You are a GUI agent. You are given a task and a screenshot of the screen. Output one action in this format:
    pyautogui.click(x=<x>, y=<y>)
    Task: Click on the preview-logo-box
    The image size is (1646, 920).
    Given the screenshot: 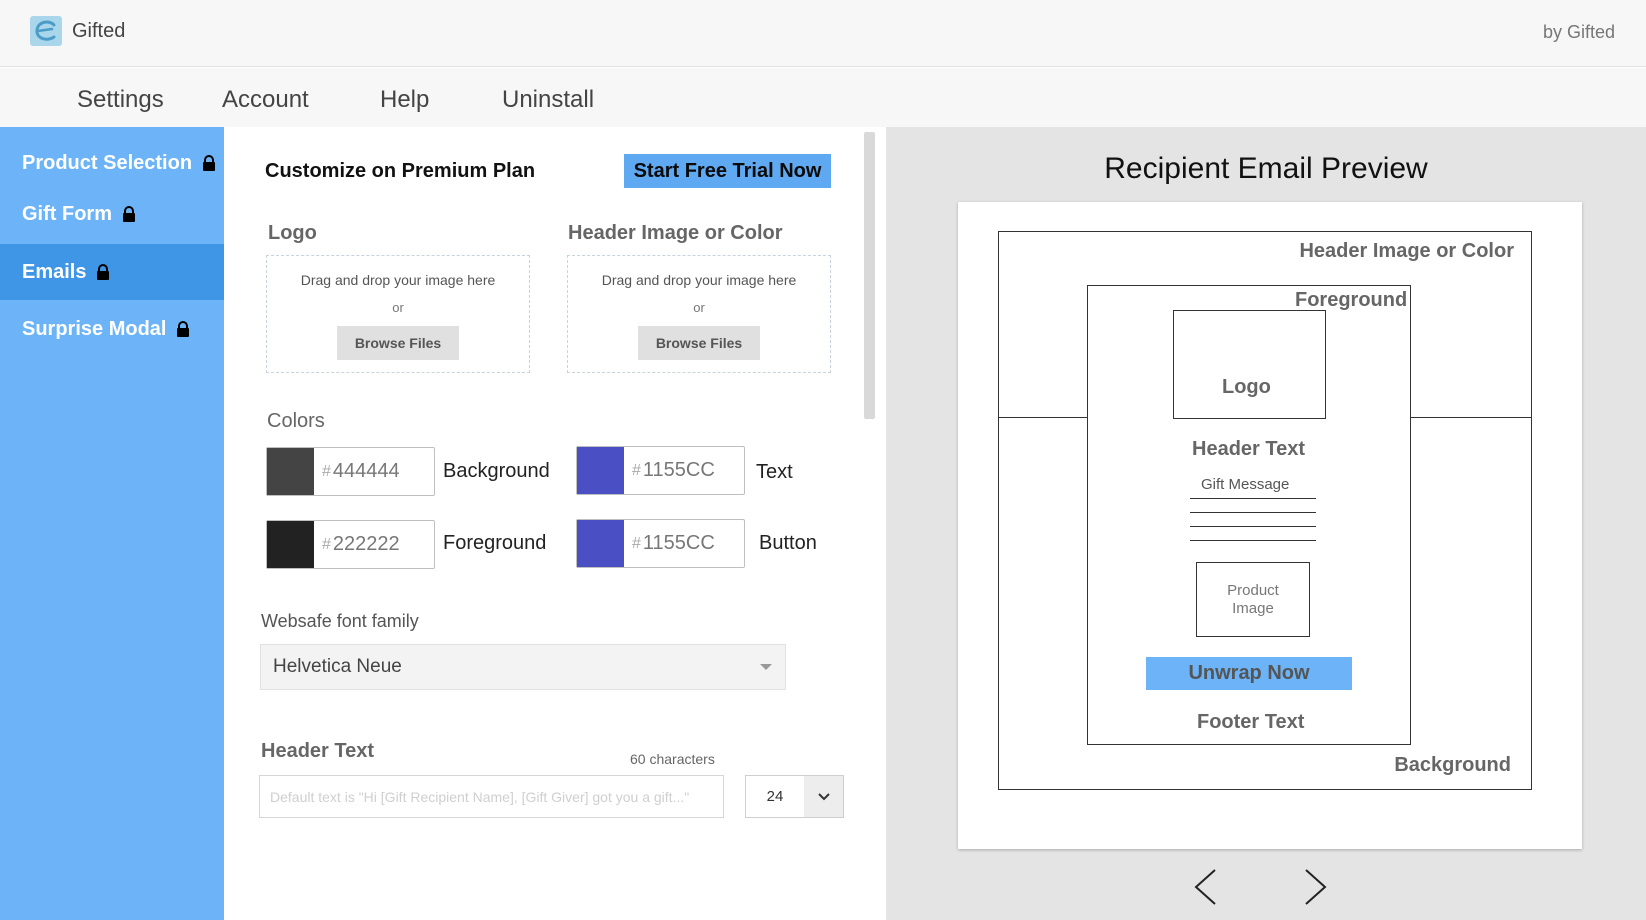 What is the action you would take?
    pyautogui.click(x=1249, y=364)
    